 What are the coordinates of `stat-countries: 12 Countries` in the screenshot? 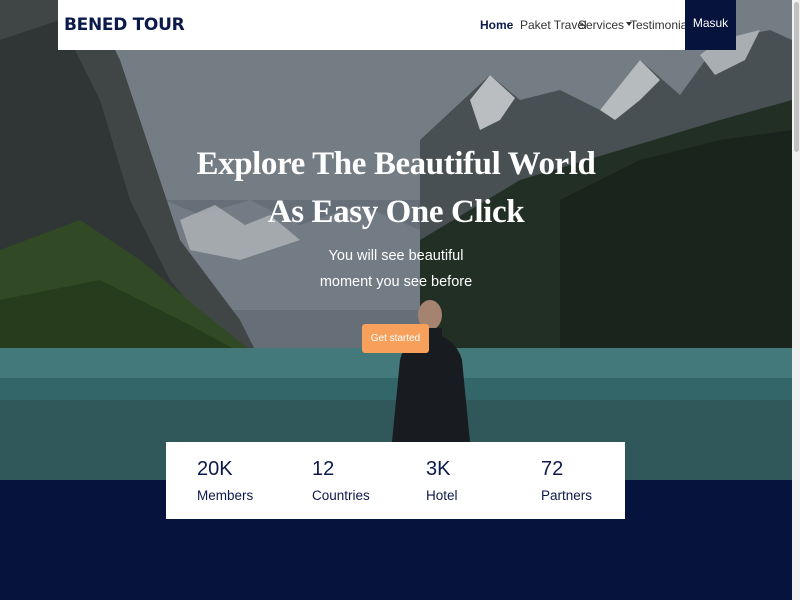 It's located at (362, 479).